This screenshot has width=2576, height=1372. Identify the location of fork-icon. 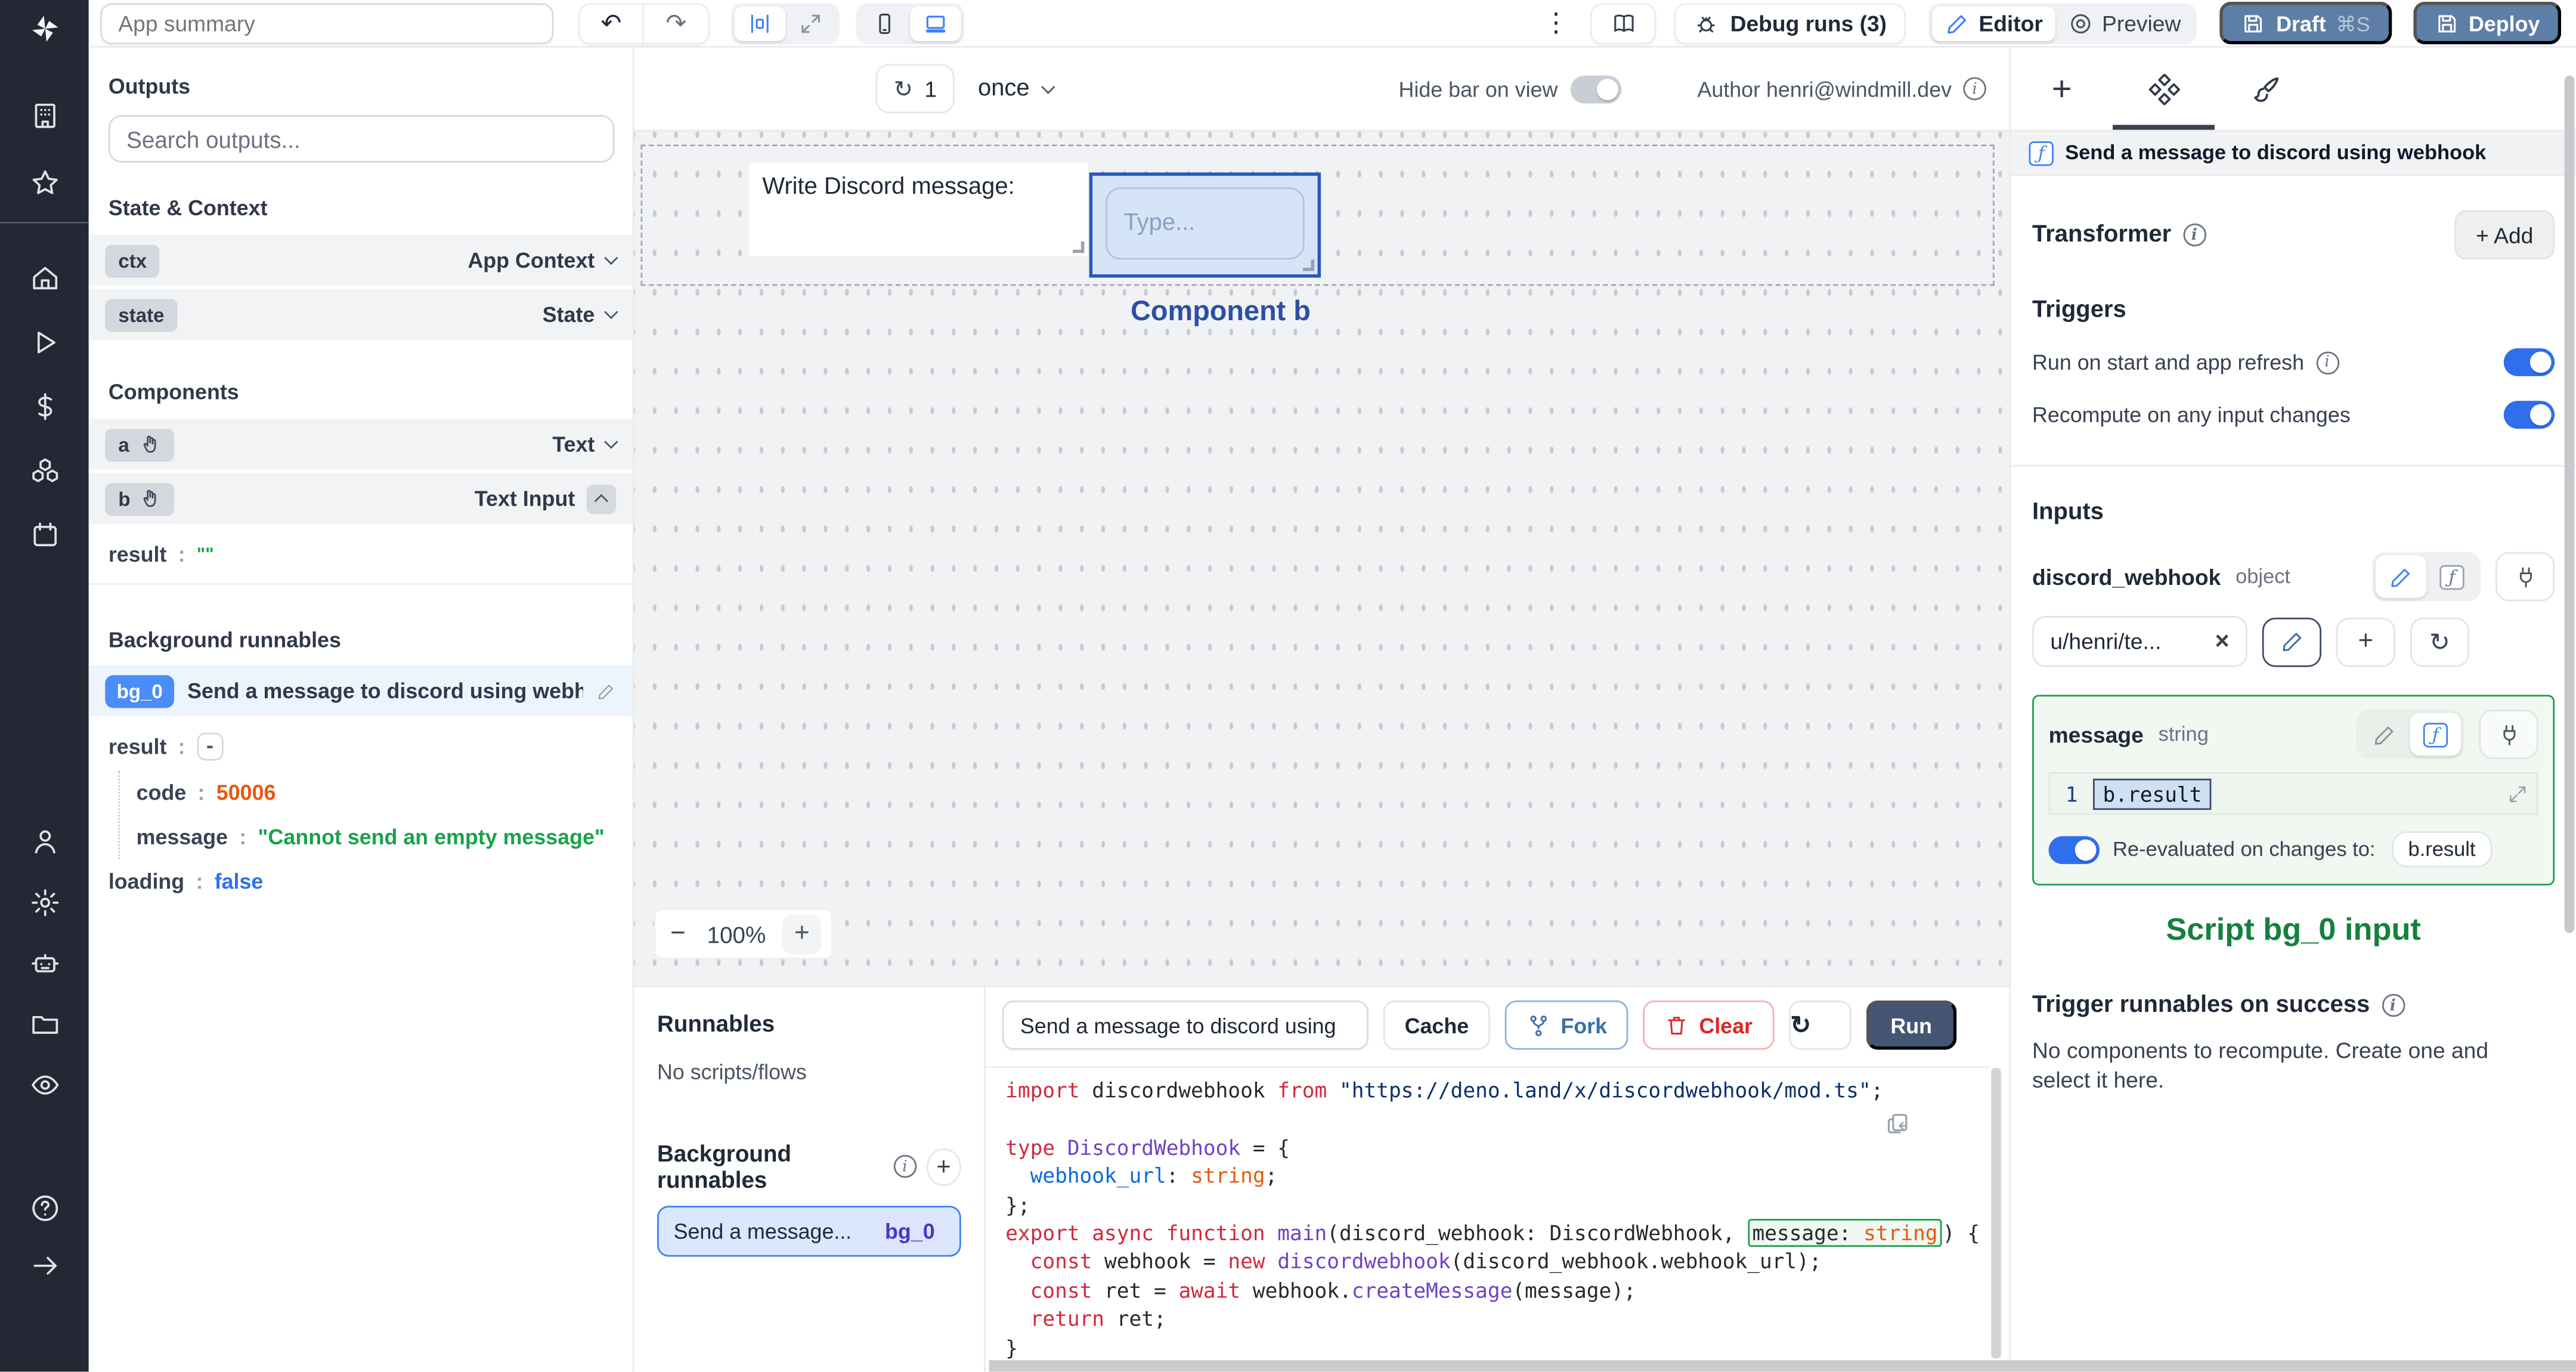
(1538, 1025).